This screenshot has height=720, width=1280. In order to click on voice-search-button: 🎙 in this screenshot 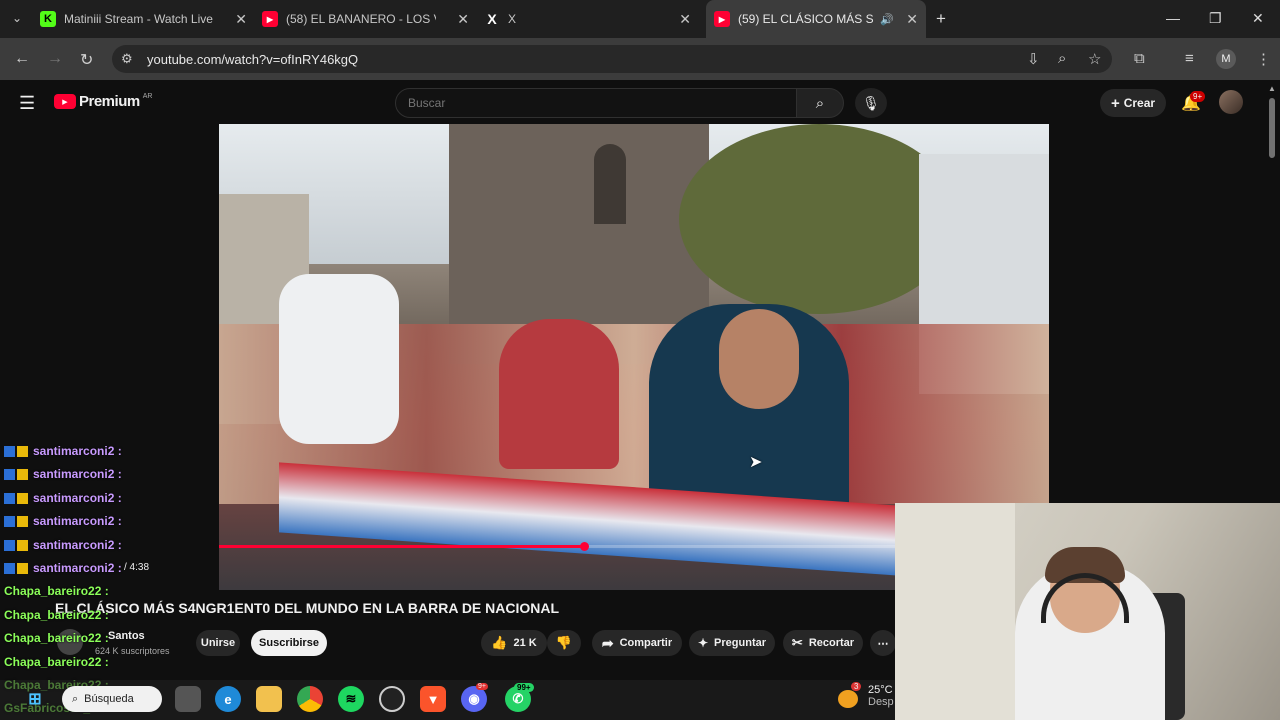, I will do `click(871, 103)`.